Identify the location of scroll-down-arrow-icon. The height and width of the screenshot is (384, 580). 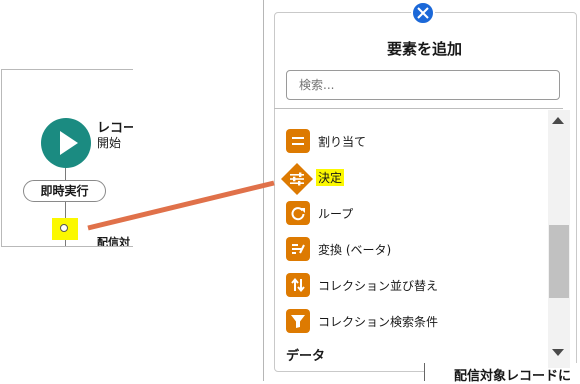
(558, 352).